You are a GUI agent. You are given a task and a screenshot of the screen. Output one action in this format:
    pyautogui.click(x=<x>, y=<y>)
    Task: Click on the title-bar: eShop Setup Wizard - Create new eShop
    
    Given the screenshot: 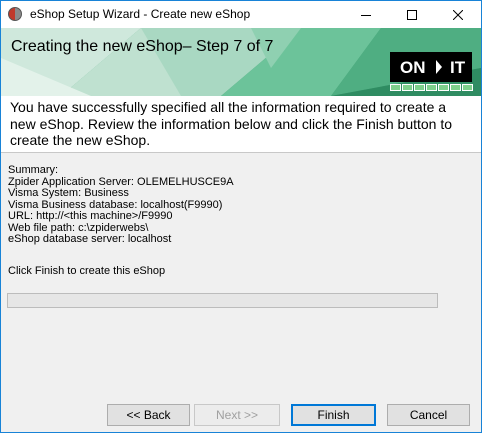 What is the action you would take?
    pyautogui.click(x=241, y=14)
    